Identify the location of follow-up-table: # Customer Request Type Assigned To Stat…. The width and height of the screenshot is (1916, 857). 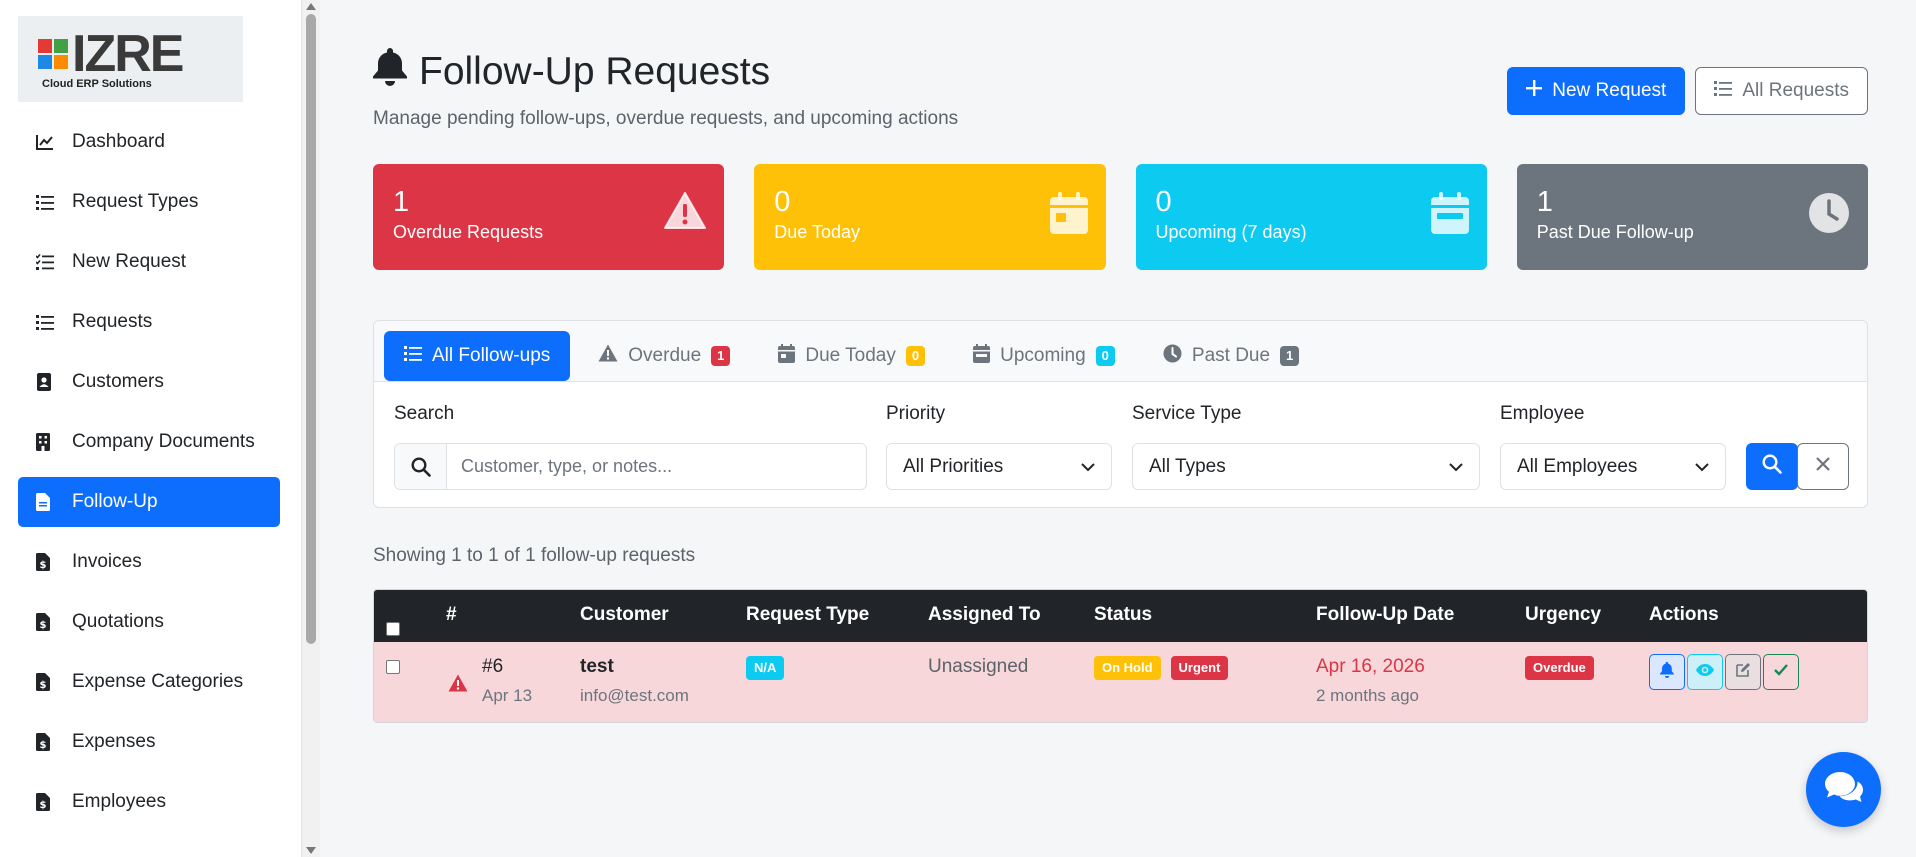
(1120, 656).